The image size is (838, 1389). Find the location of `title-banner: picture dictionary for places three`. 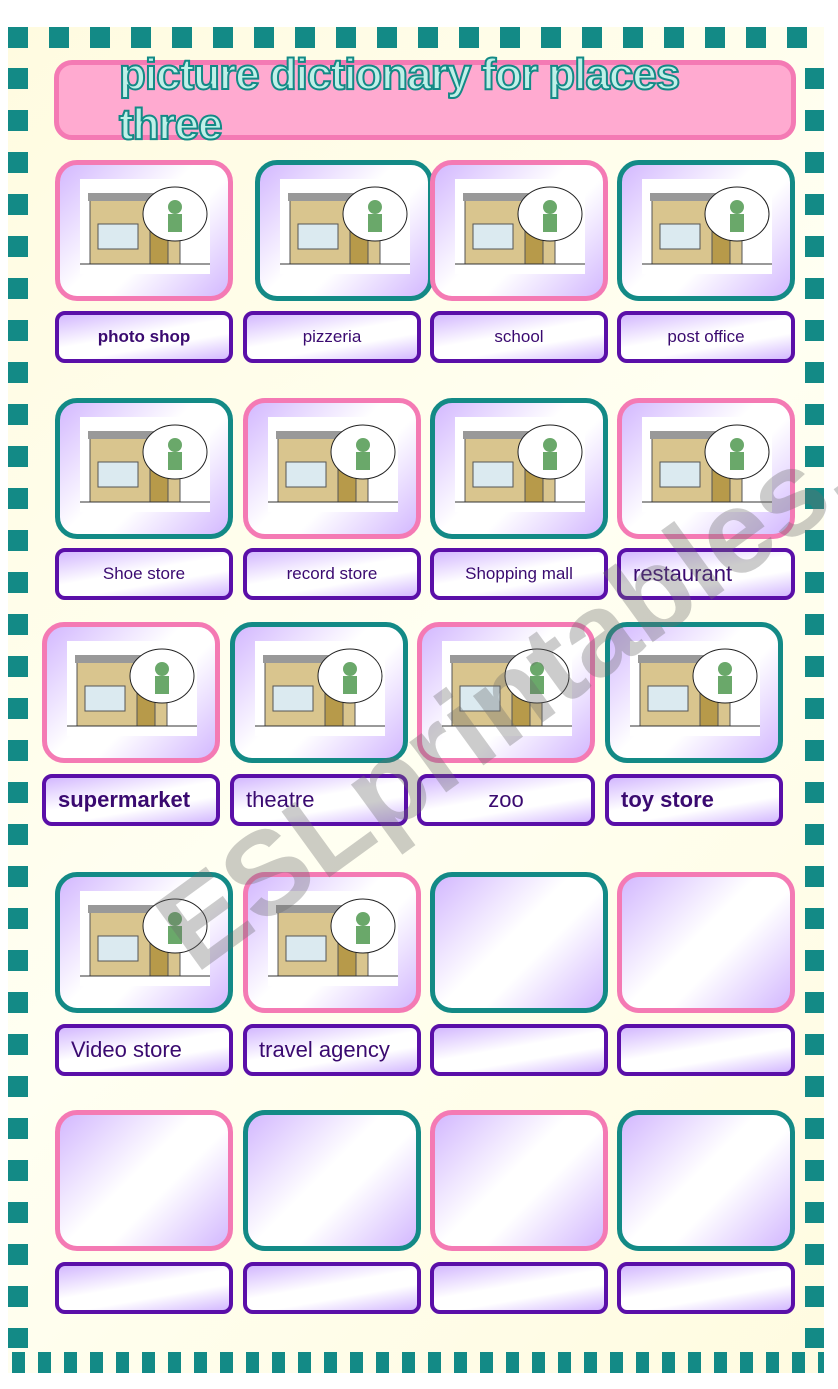

title-banner: picture dictionary for places three is located at coordinates (425, 99).